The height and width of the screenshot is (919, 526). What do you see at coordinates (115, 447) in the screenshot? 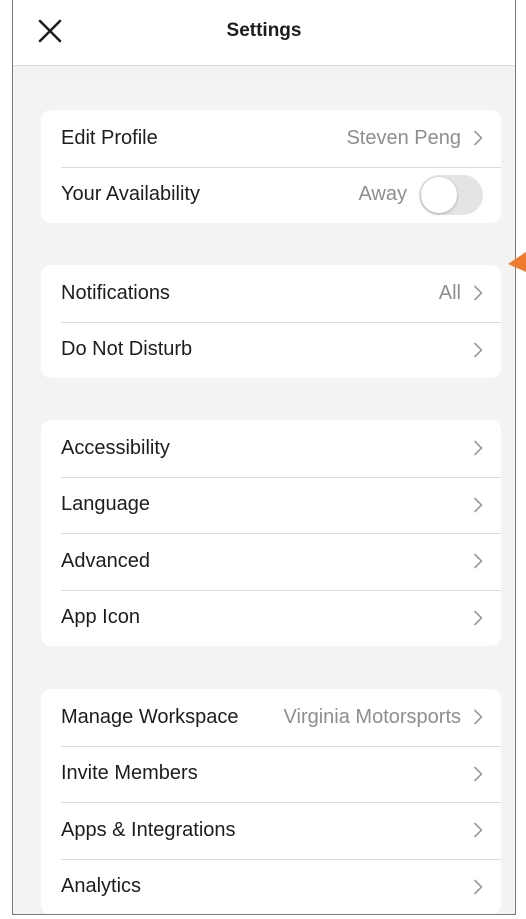
I see `row-label: Accessibility` at bounding box center [115, 447].